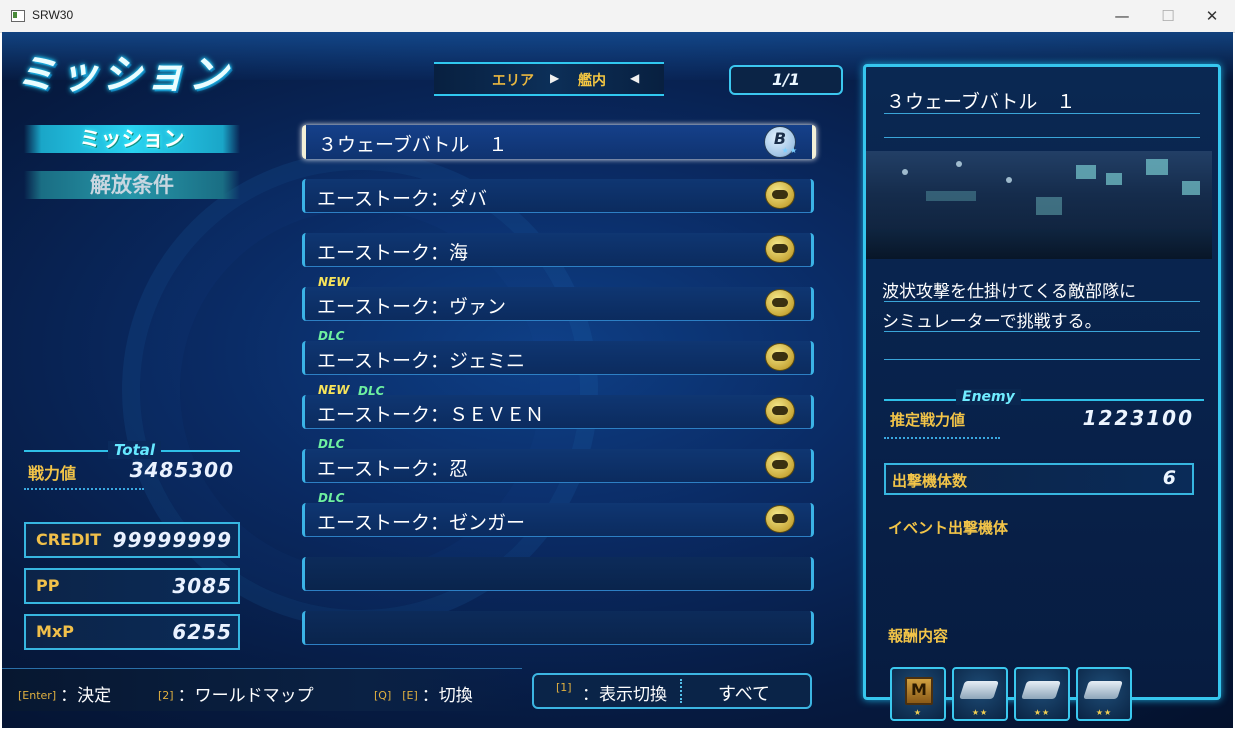  I want to click on maximize-button: ☐, so click(1168, 16).